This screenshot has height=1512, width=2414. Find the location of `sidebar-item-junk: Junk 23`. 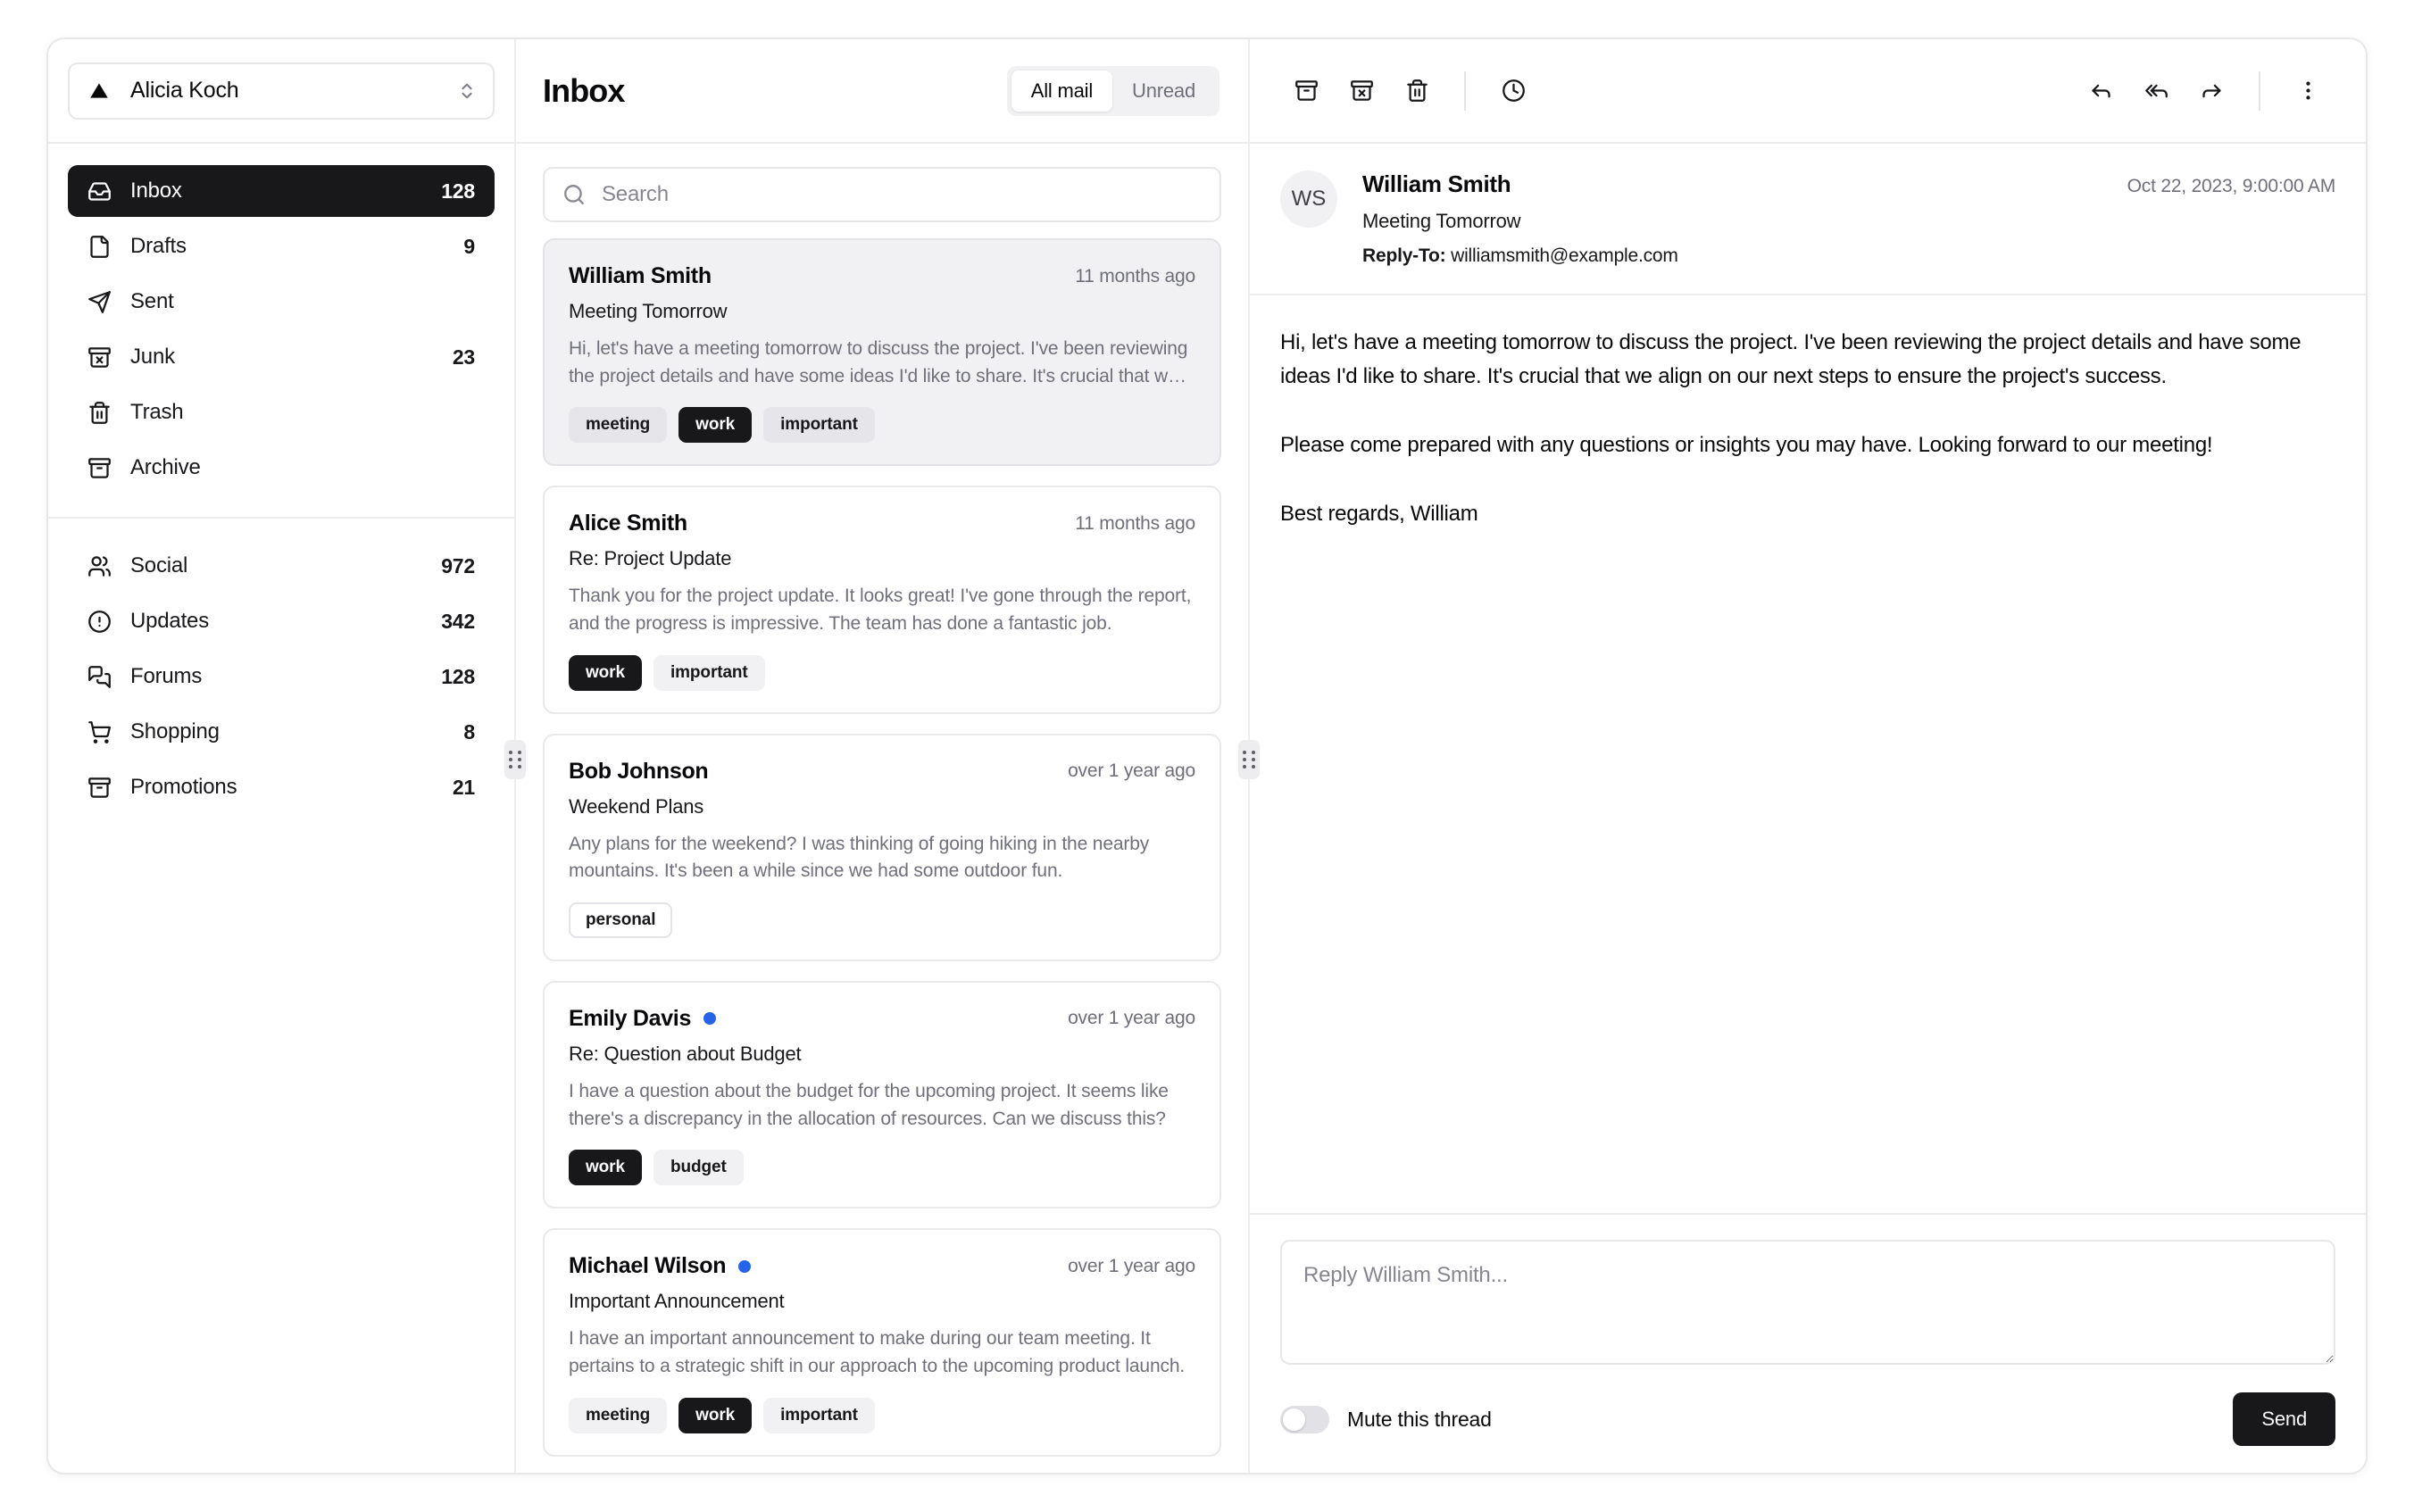

sidebar-item-junk: Junk 23 is located at coordinates (281, 357).